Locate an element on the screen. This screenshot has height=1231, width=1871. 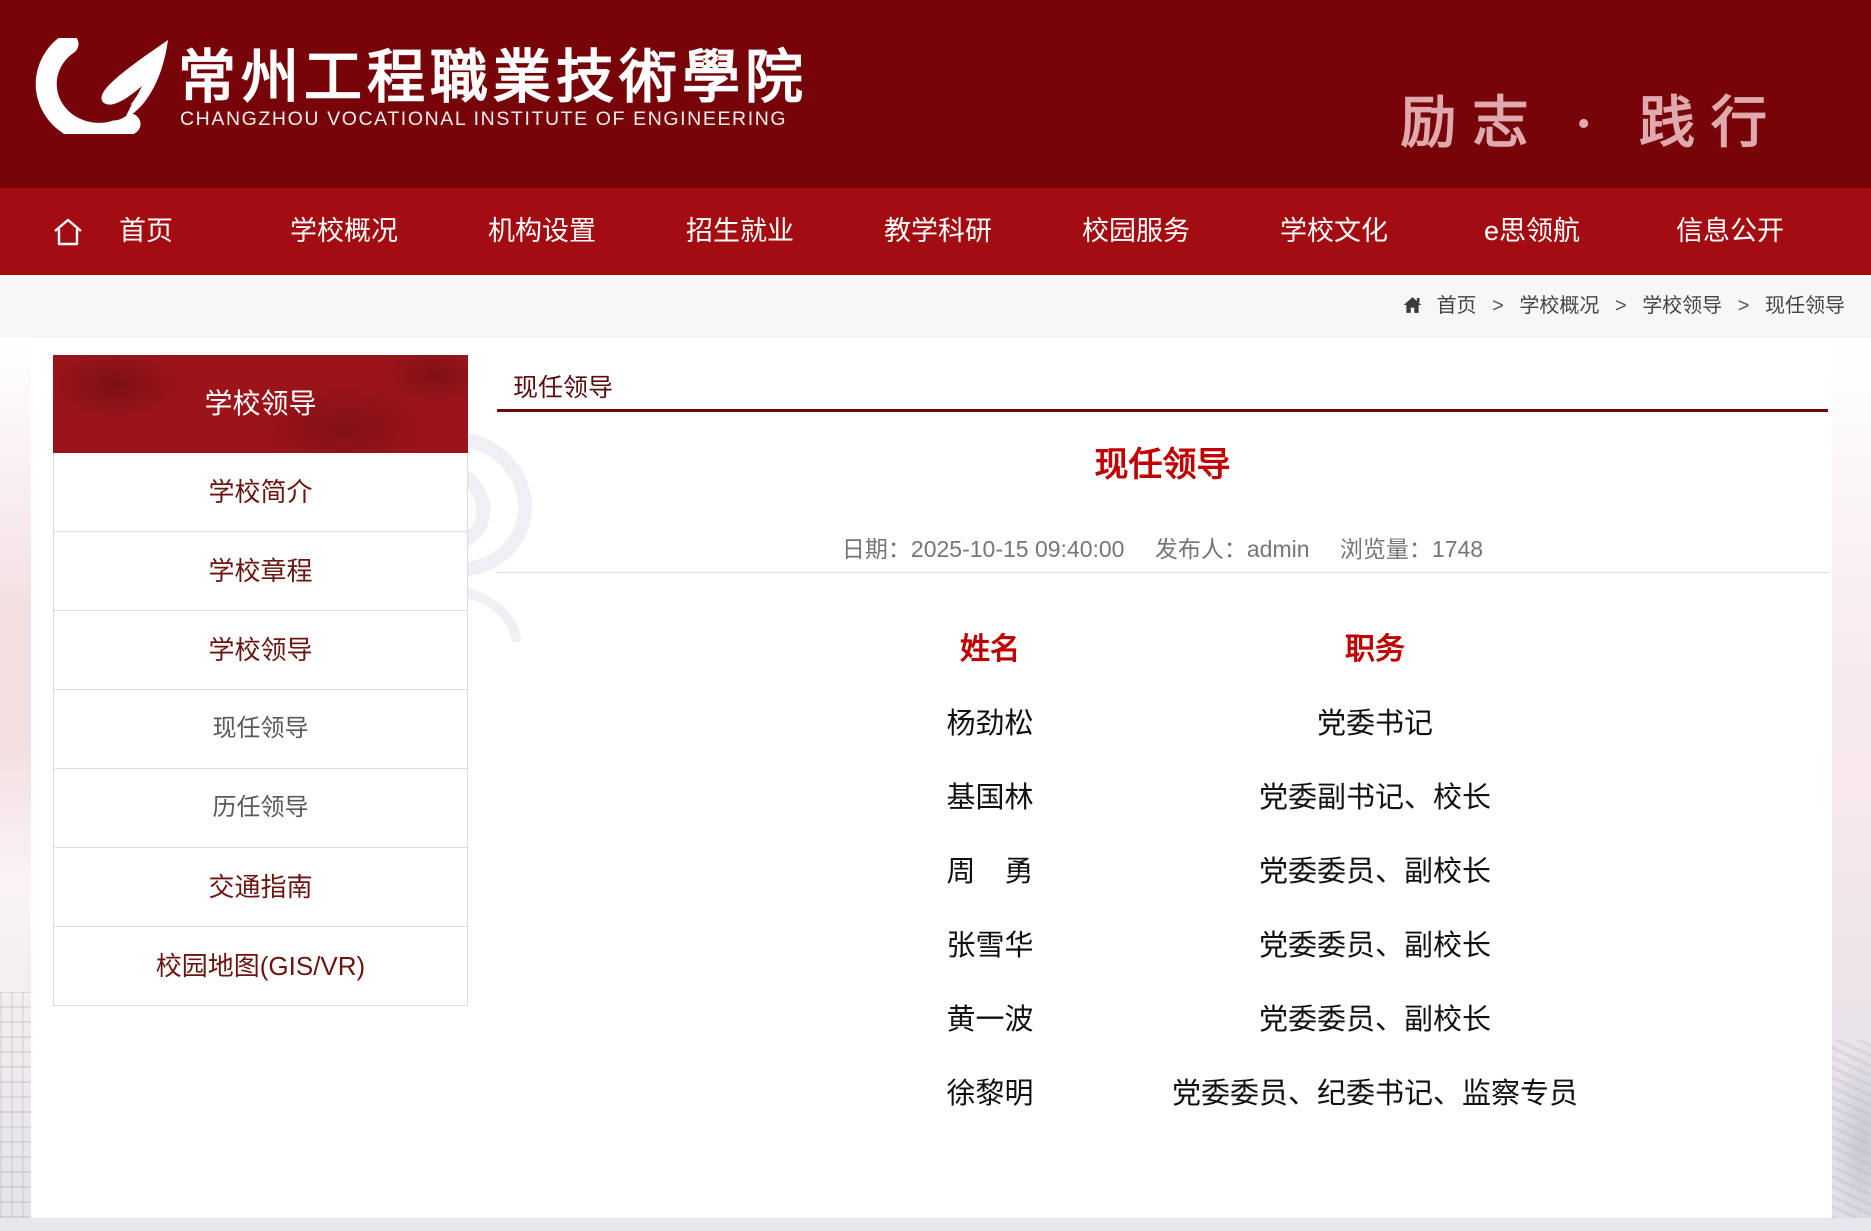
table-row: 徐黎明 党委委员、纪委书记、监察专员 is located at coordinates (1225, 1094).